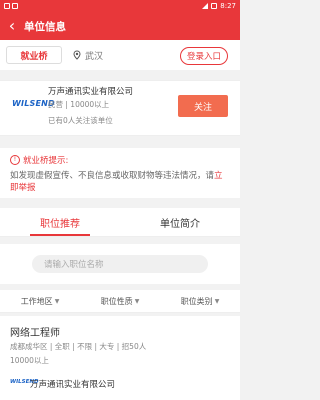  Describe the element at coordinates (35, 333) in the screenshot. I see `job-title: 网络工程师` at that location.